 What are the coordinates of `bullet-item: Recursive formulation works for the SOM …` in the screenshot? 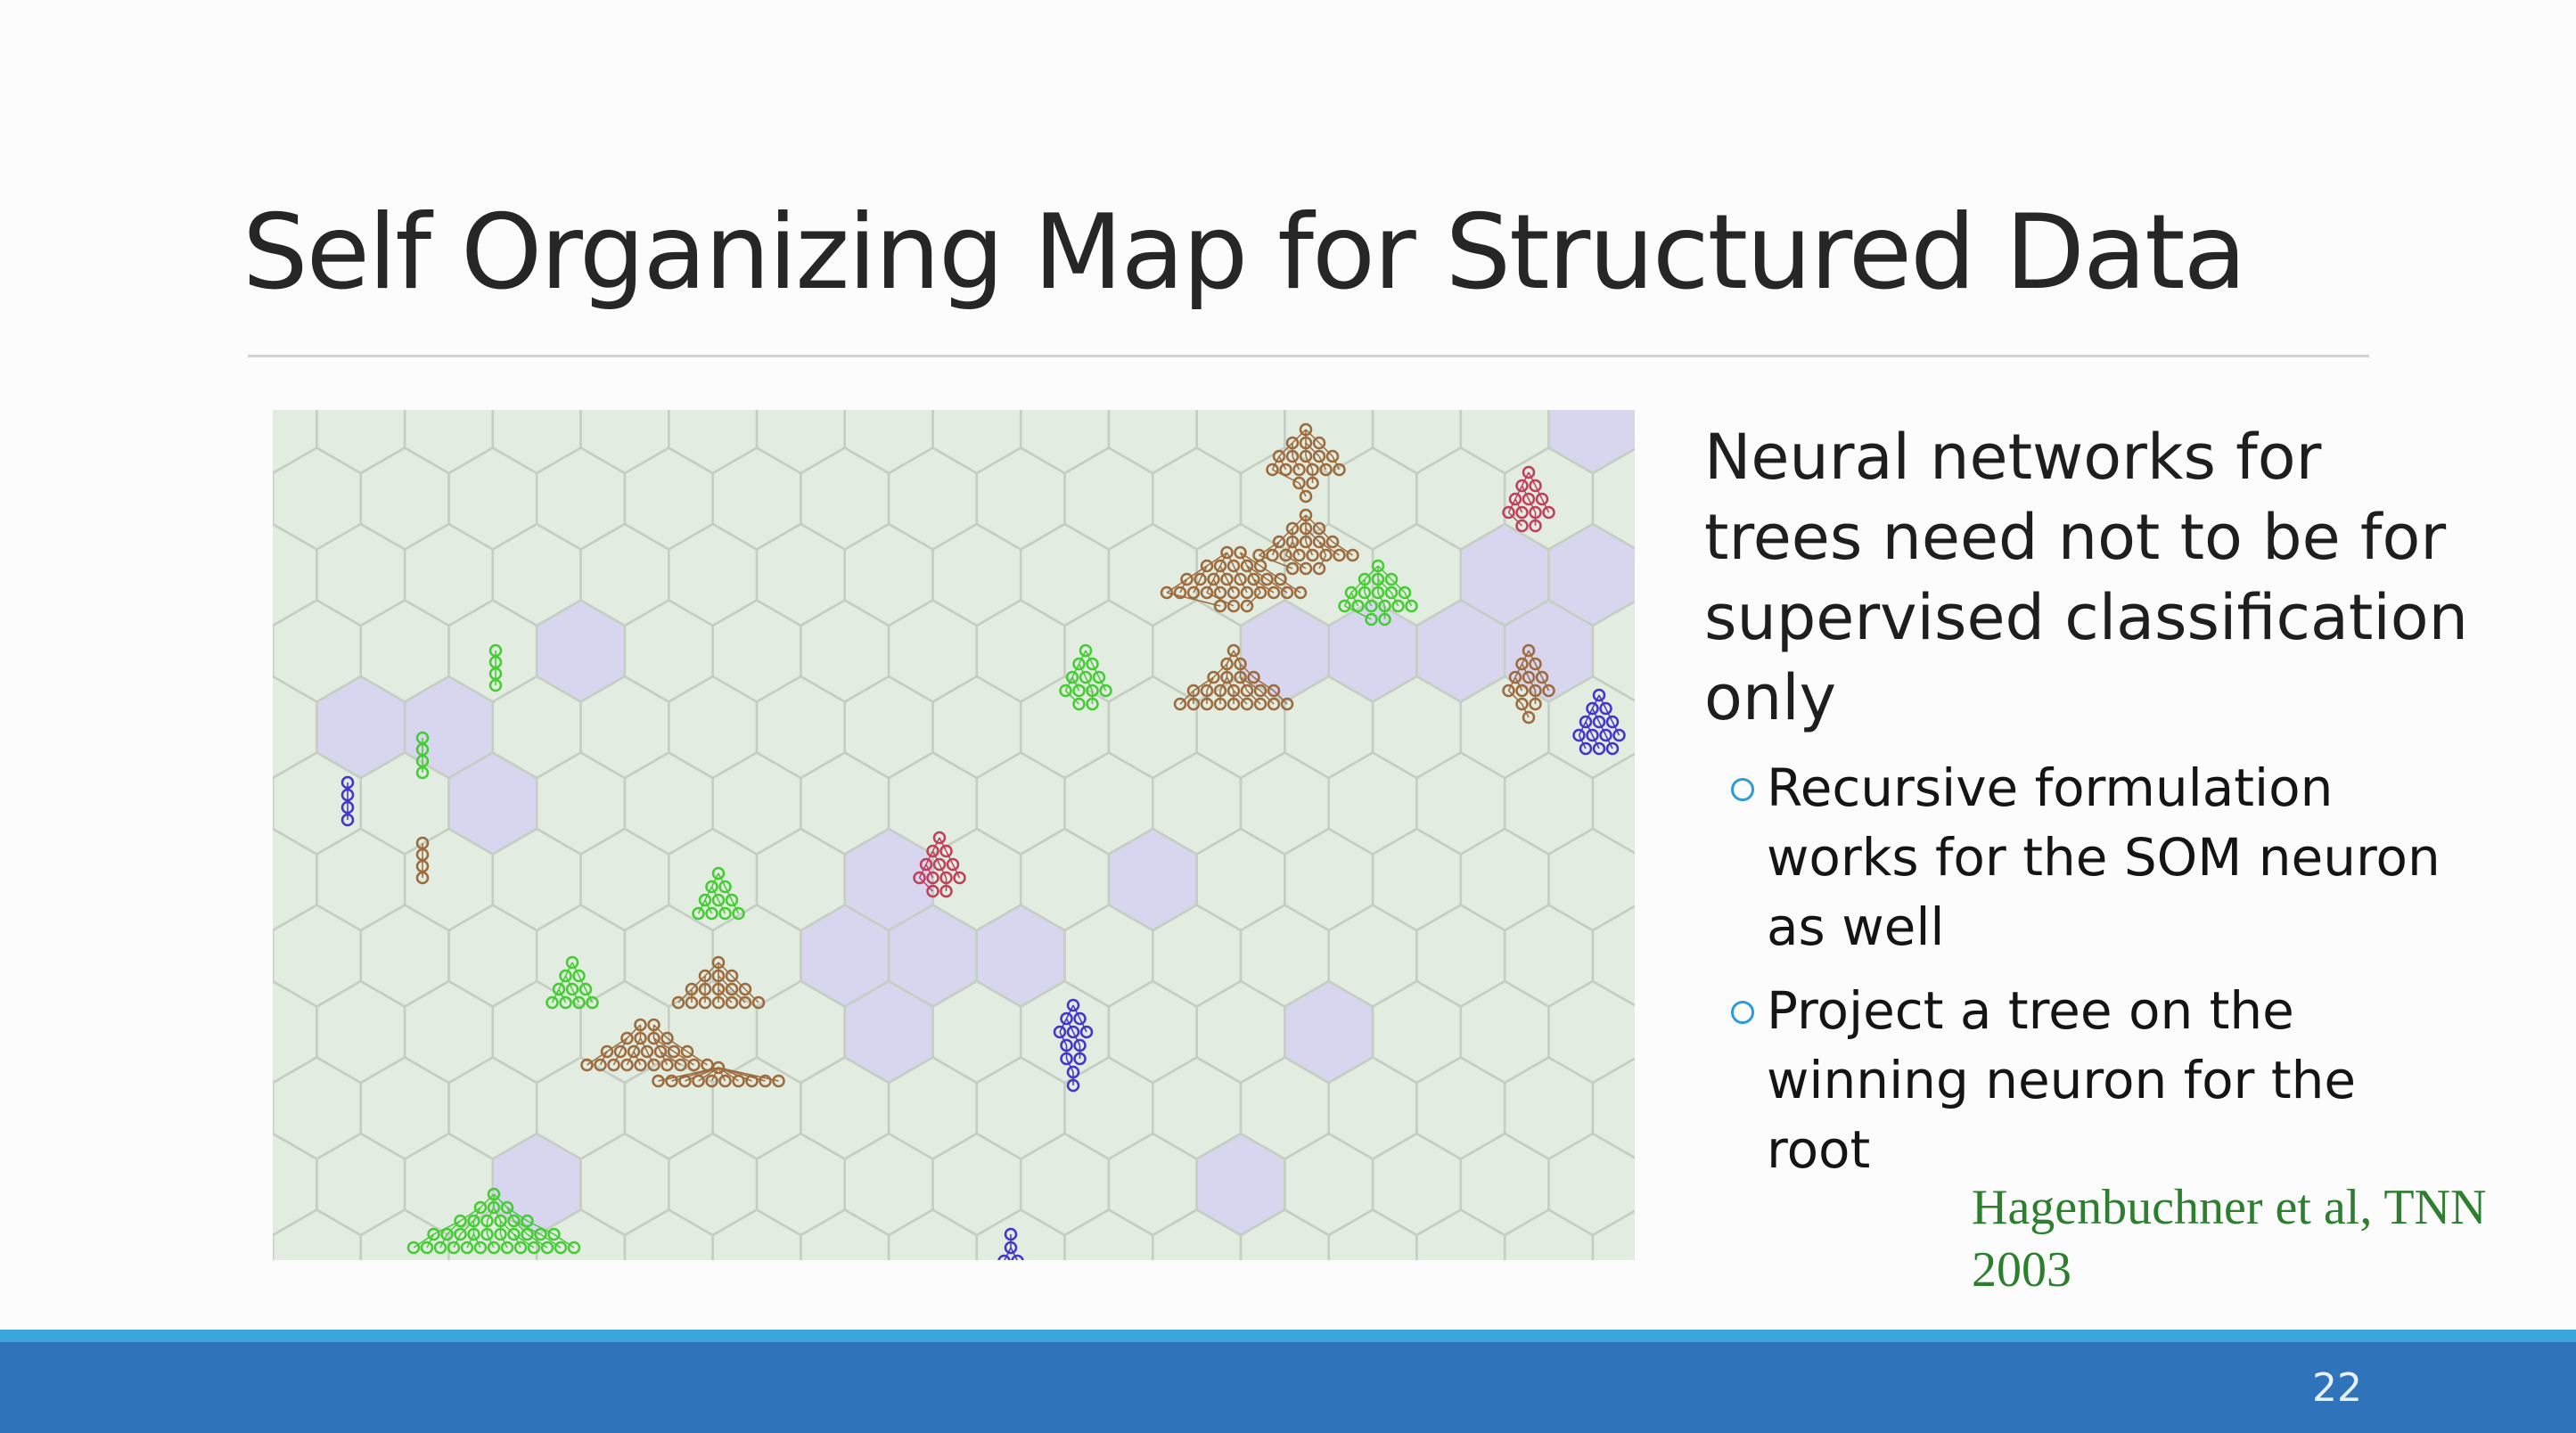 It's located at (2094, 857).